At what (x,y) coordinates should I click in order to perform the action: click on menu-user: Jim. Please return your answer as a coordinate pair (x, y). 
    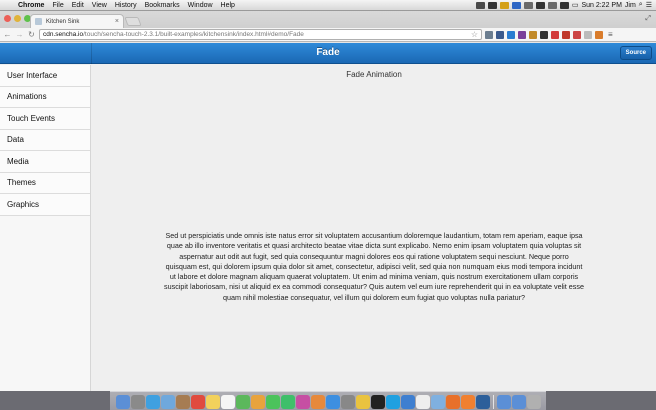
    Looking at the image, I should click on (630, 5).